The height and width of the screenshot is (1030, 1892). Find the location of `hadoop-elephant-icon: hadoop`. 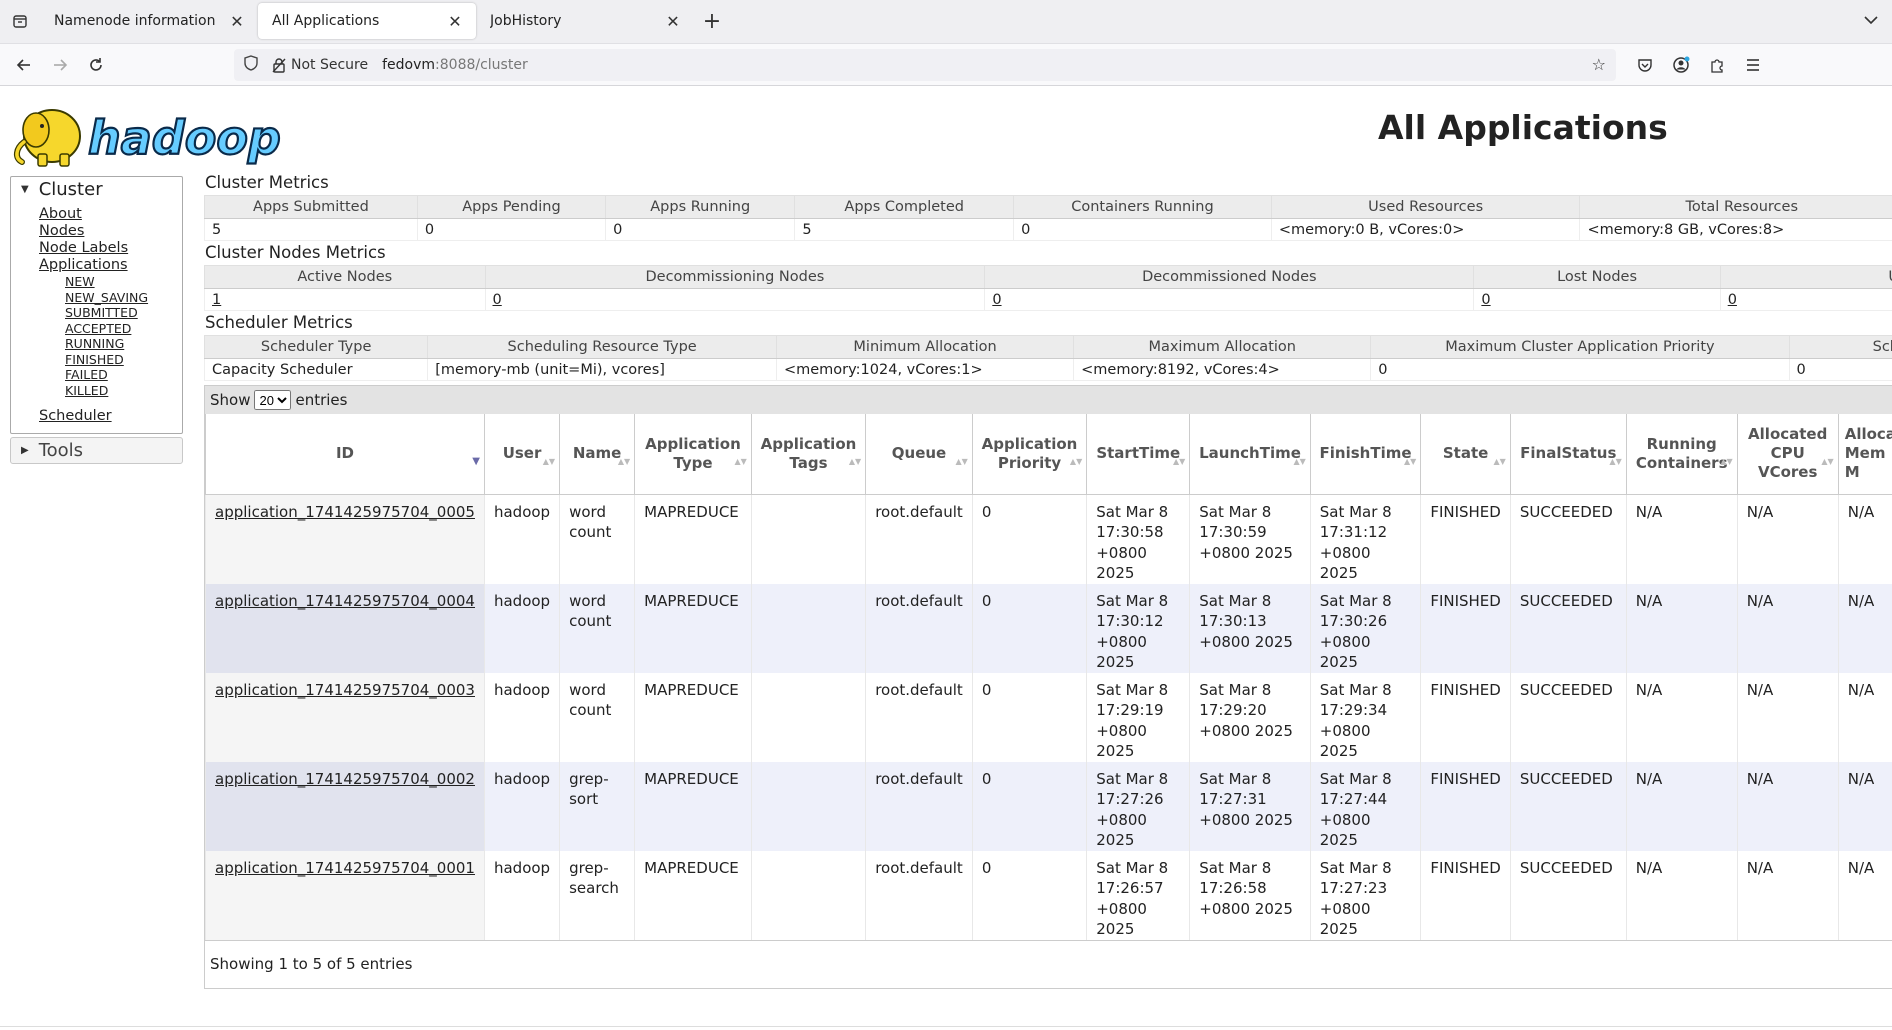

hadoop-elephant-icon: hadoop is located at coordinates (148, 138).